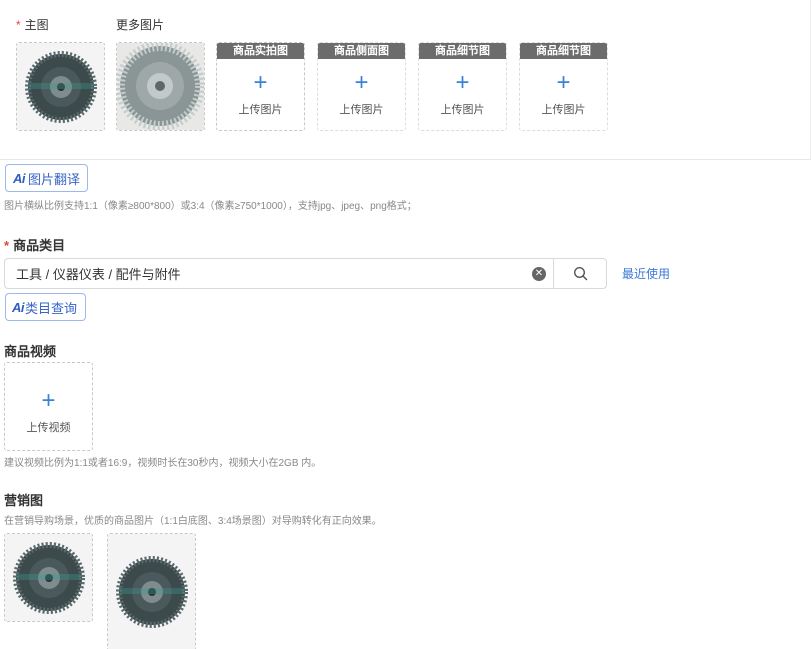 This screenshot has width=811, height=649. I want to click on ai-image-translate-label: 图片翻译, so click(54, 179).